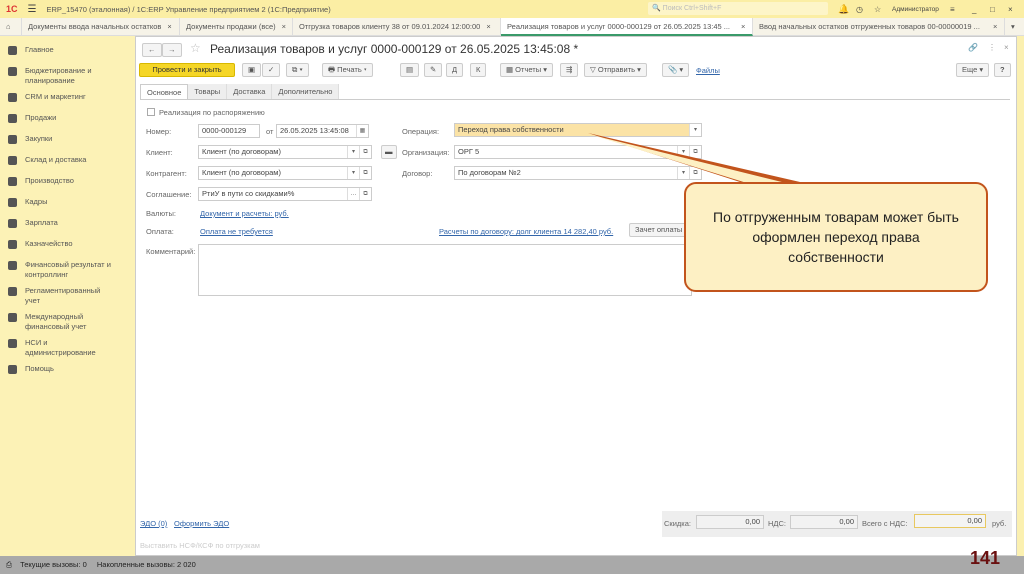 This screenshot has width=1024, height=574. I want to click on page-number: 141, so click(984, 558).